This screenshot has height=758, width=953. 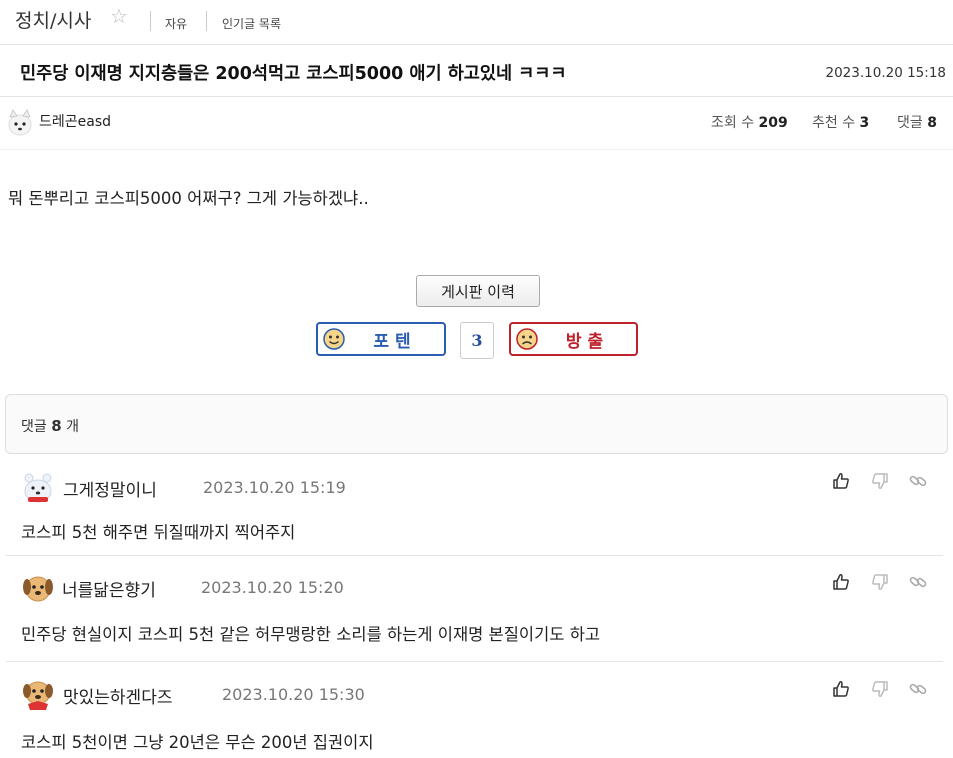 I want to click on board-header, so click(x=476, y=22).